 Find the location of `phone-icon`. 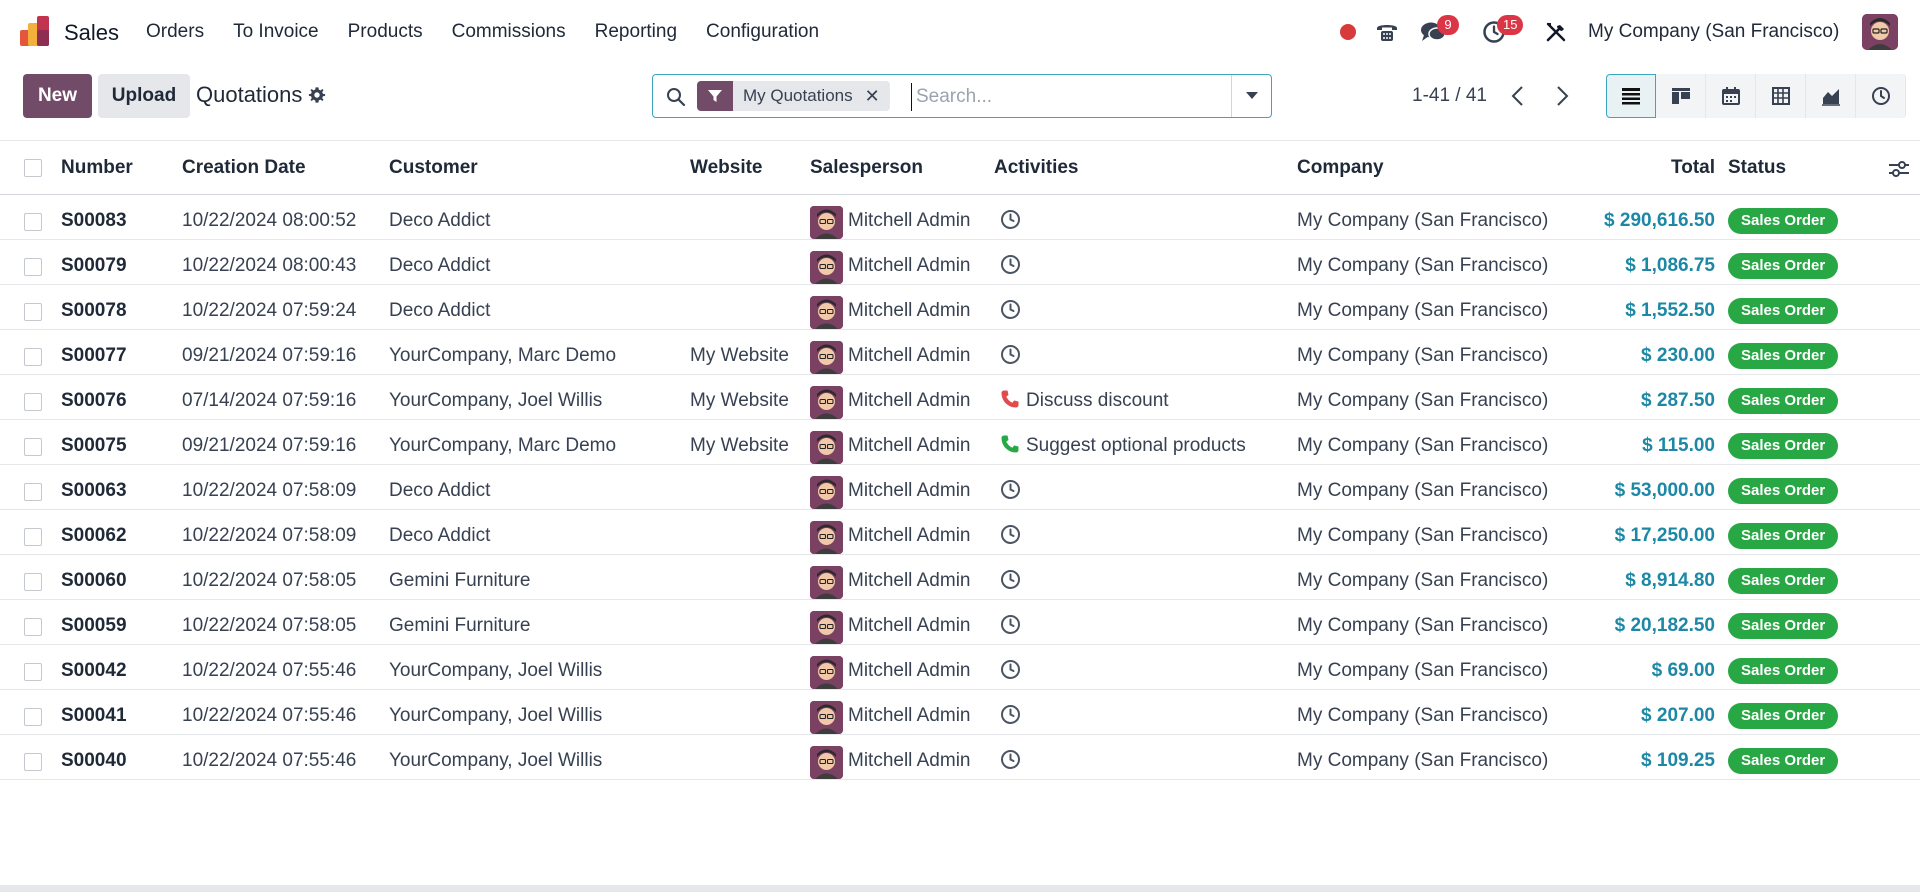

phone-icon is located at coordinates (1387, 32).